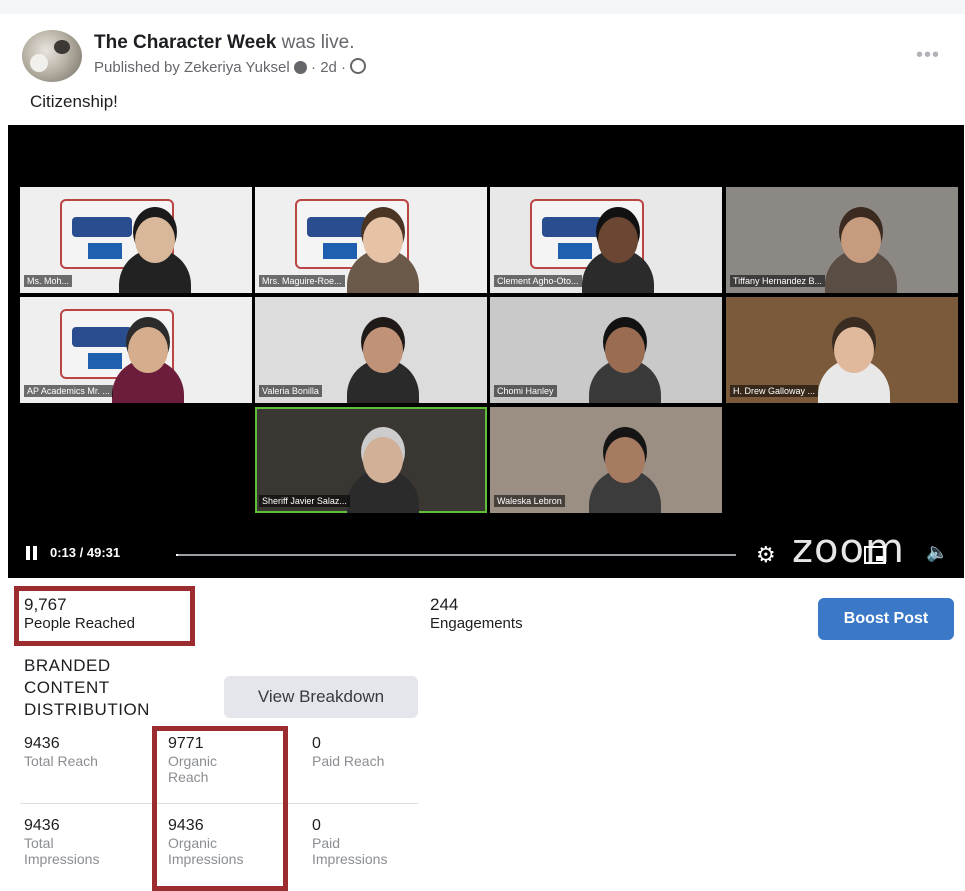  What do you see at coordinates (52, 56) in the screenshot?
I see `page-avatar` at bounding box center [52, 56].